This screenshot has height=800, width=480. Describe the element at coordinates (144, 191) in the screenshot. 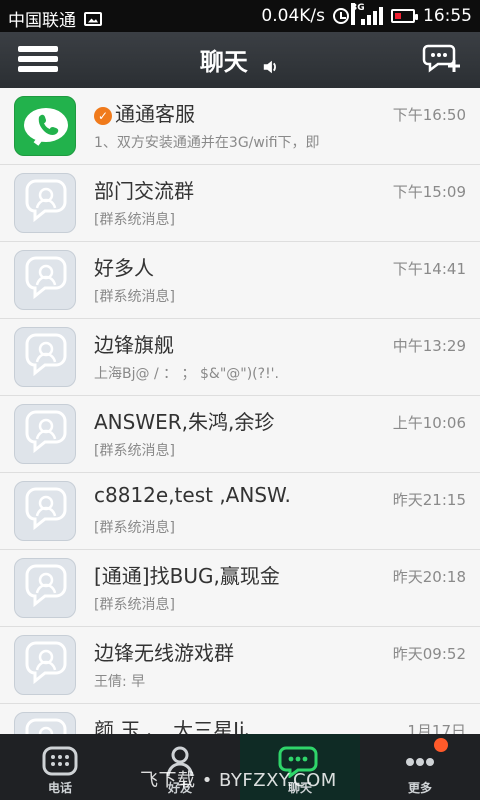

I see `chat-name: 部门交流群` at that location.